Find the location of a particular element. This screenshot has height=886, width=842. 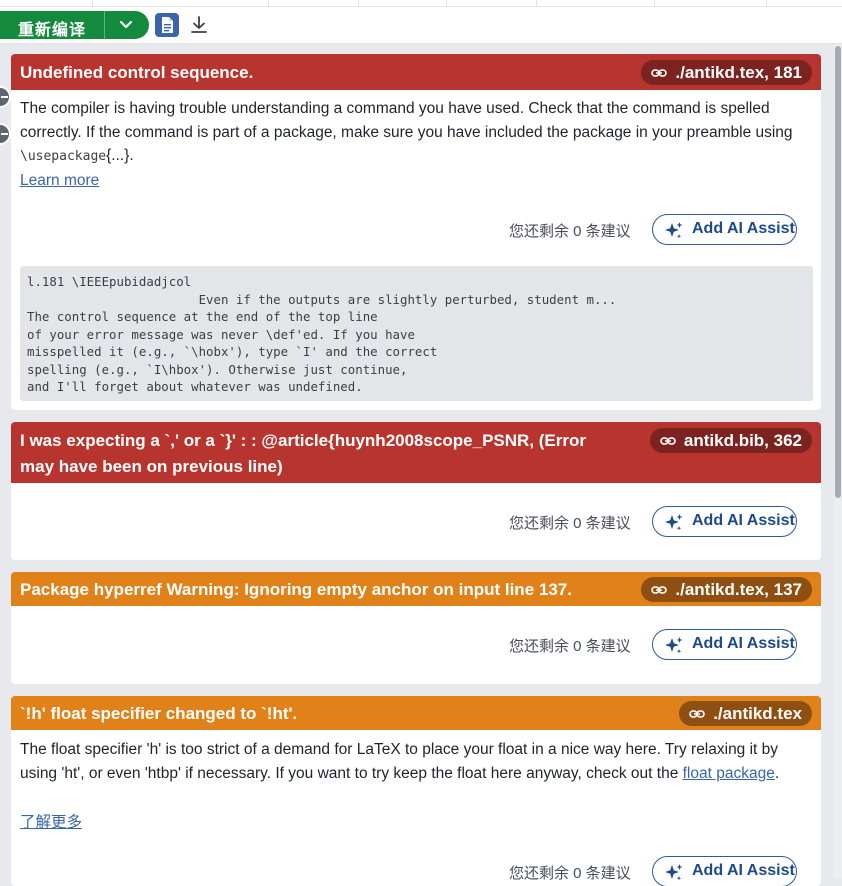

top-tab-strip is located at coordinates (421, 3).